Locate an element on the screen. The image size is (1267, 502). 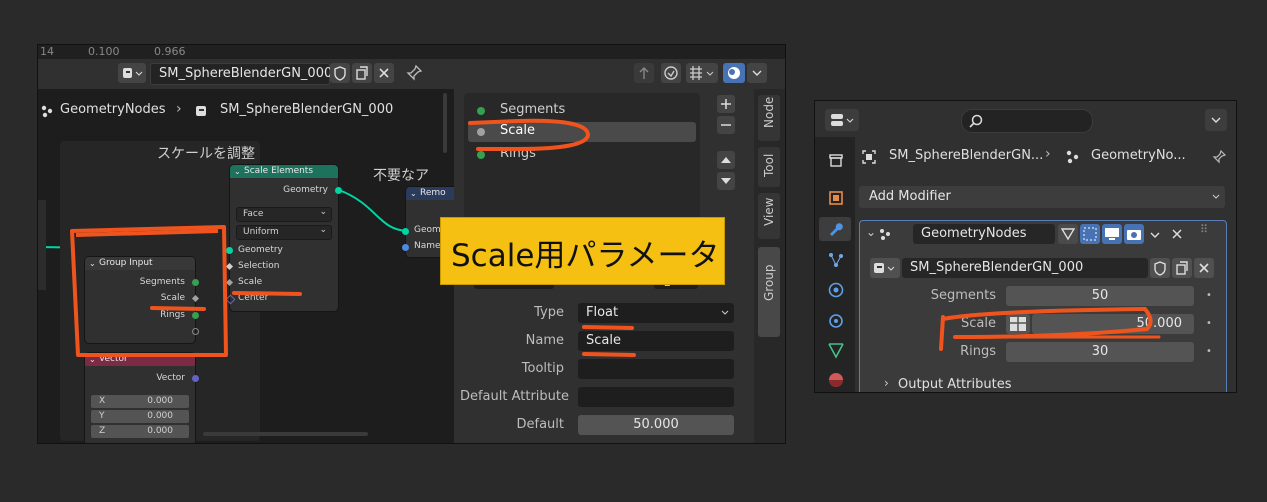
annotation-callout: Scale用パラメータ is located at coordinates (582, 251).